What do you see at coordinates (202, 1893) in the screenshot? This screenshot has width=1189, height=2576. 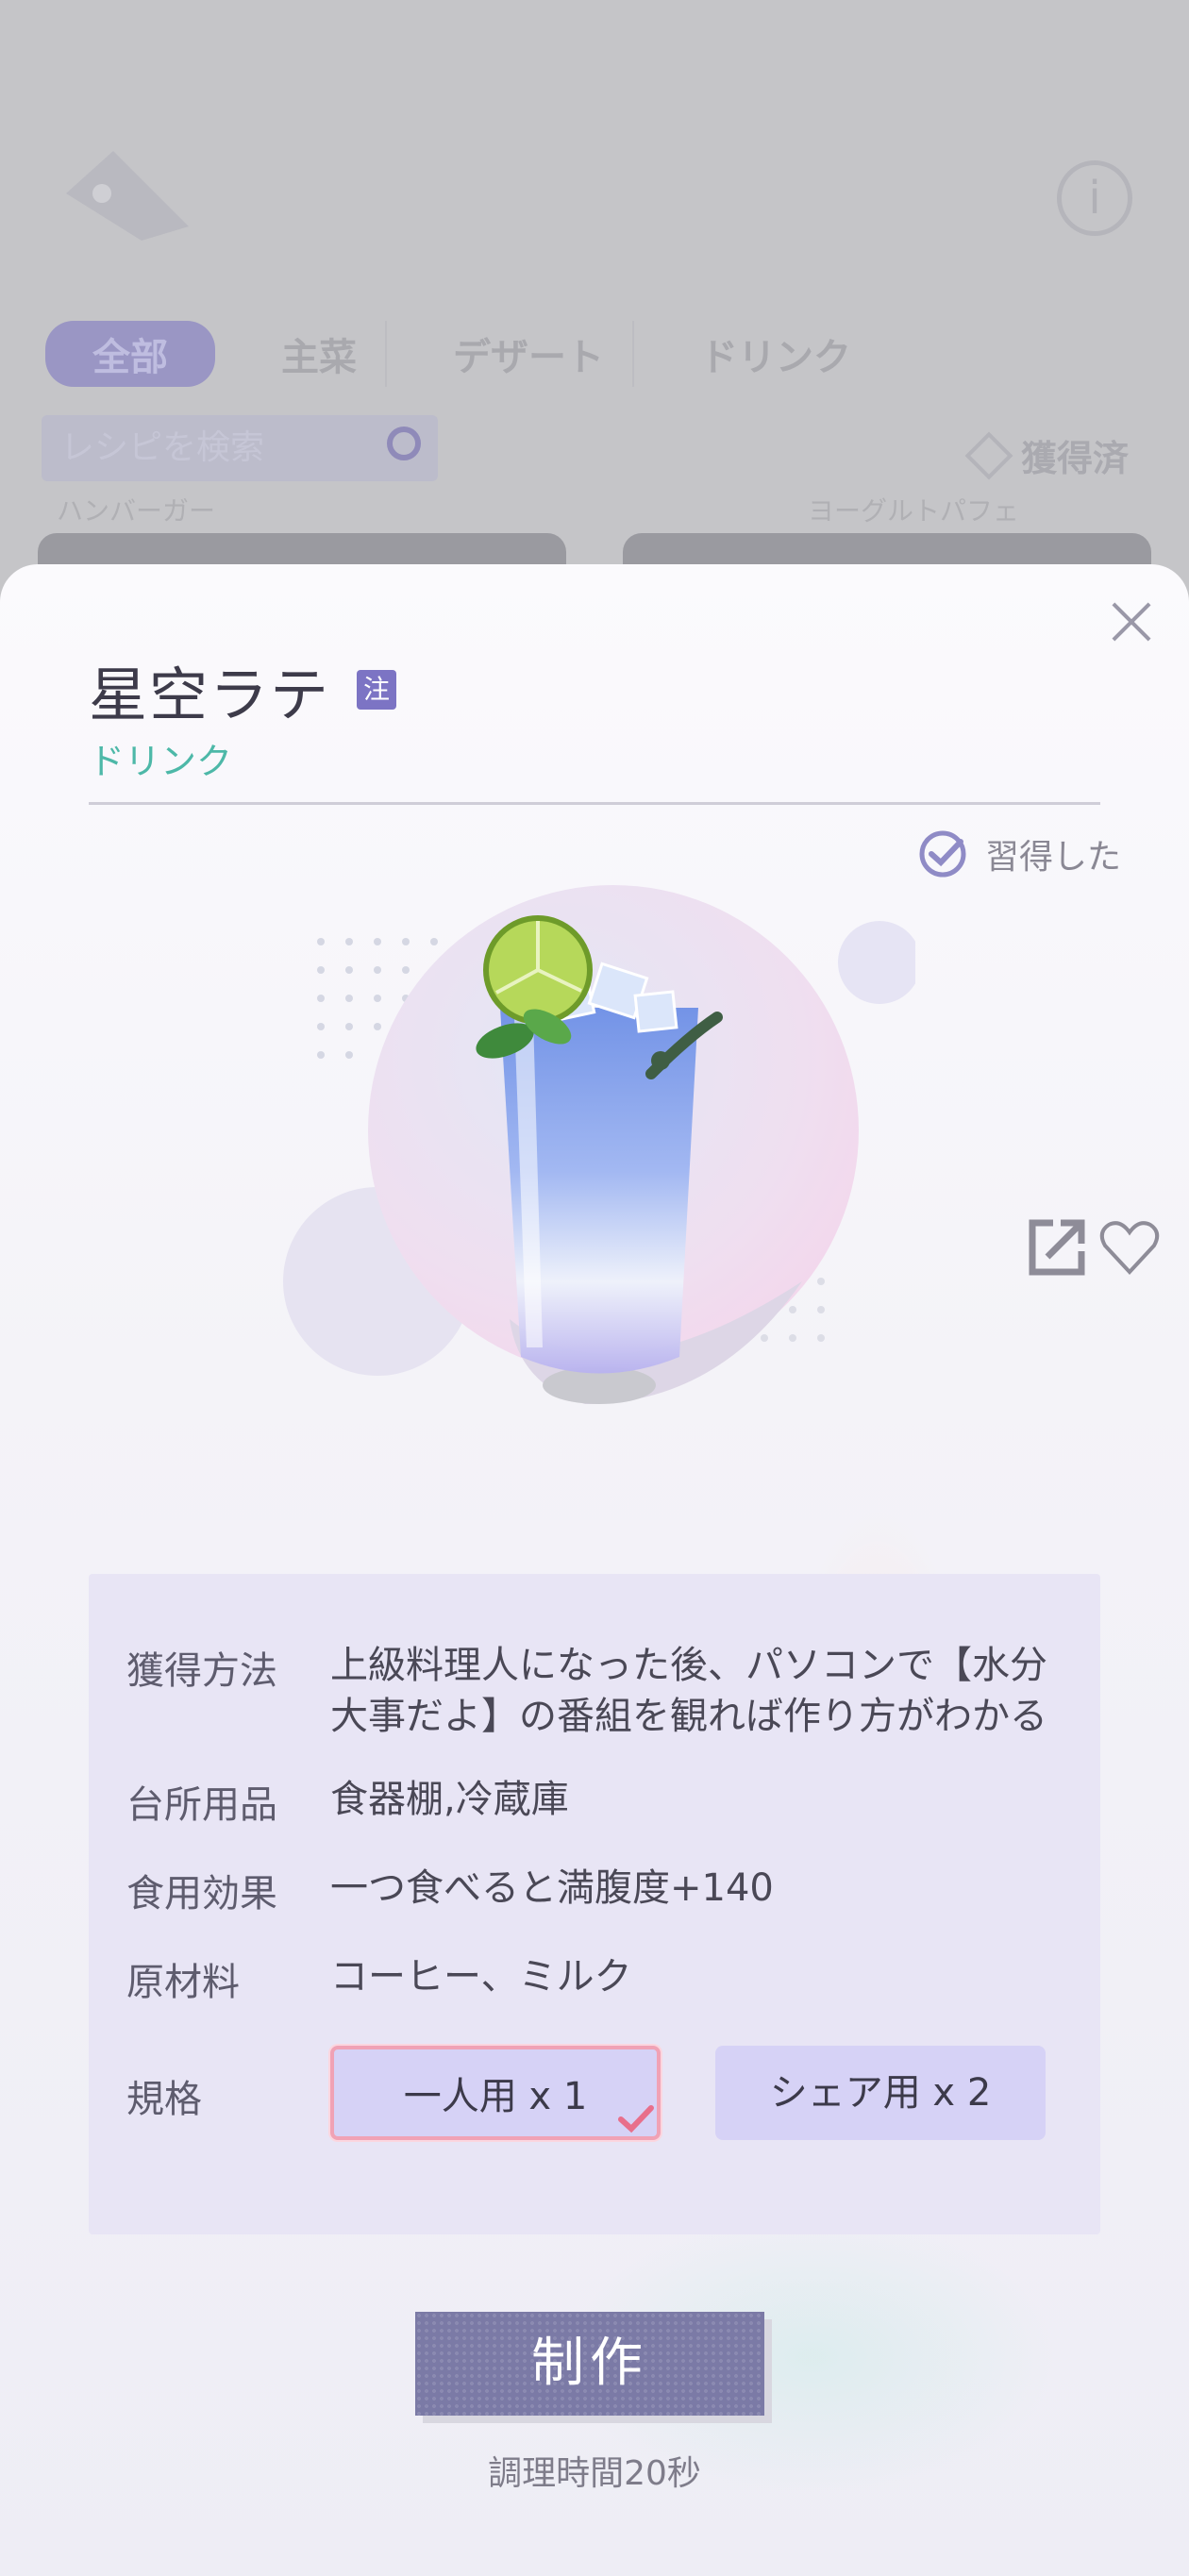 I see `effect-label: 食用効果` at bounding box center [202, 1893].